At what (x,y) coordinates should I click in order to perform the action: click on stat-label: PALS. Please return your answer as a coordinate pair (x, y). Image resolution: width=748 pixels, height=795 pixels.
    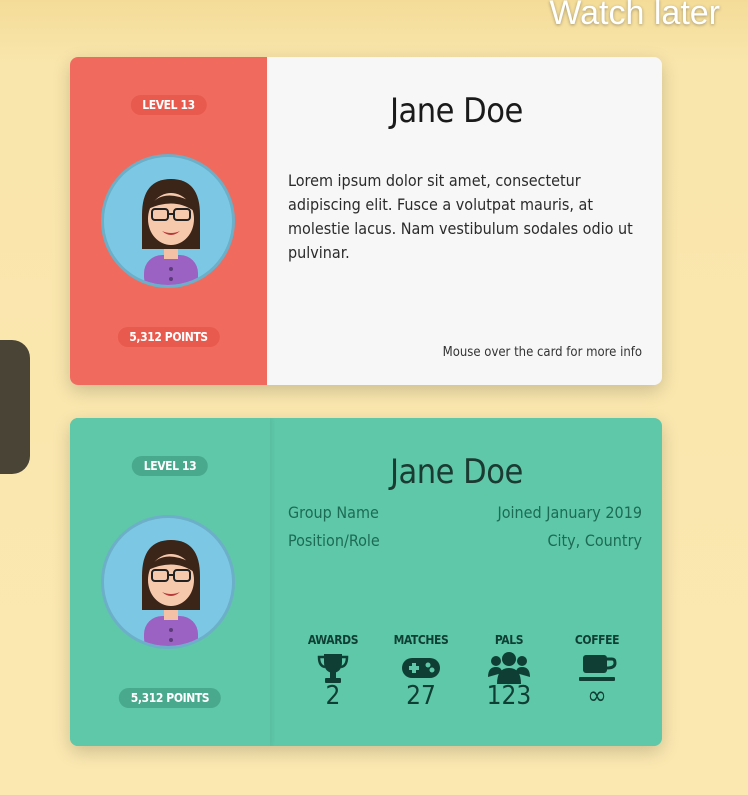
    Looking at the image, I should click on (509, 640).